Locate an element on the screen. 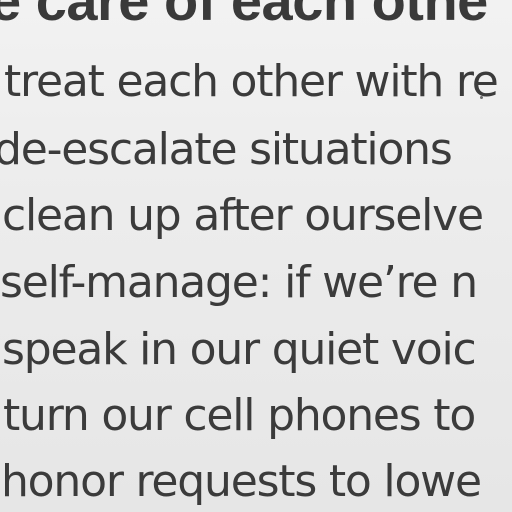  paper-speck is located at coordinates (481, 97).